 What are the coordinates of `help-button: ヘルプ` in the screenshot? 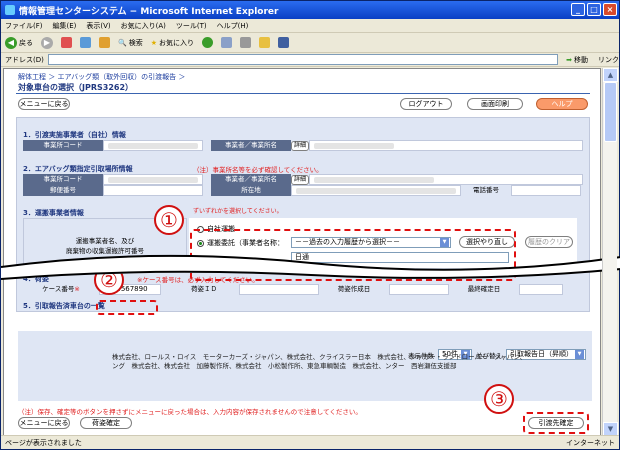 It's located at (562, 104).